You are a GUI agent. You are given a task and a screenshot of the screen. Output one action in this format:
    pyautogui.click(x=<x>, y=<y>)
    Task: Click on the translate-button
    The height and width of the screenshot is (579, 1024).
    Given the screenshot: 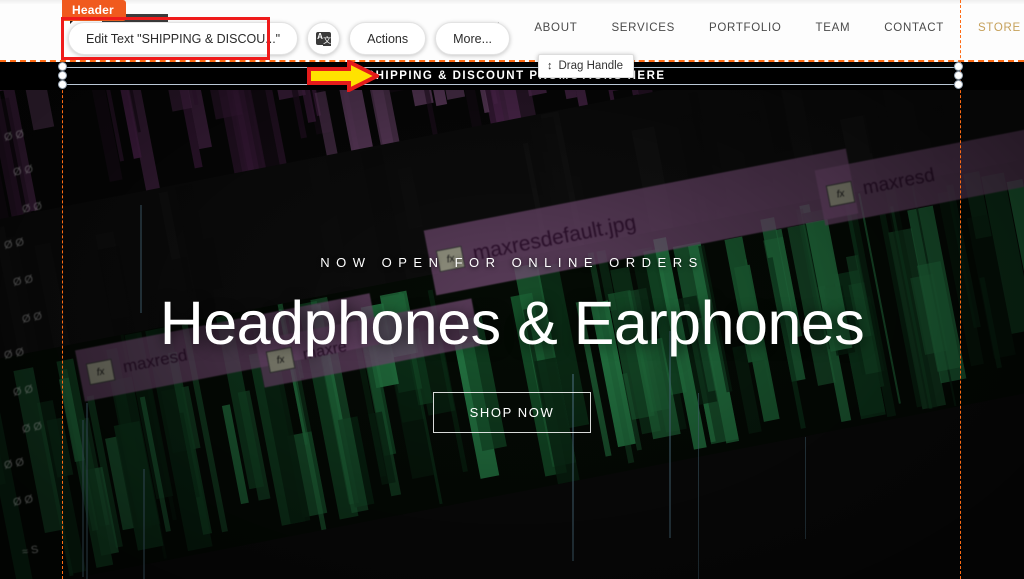 What is the action you would take?
    pyautogui.click(x=324, y=38)
    